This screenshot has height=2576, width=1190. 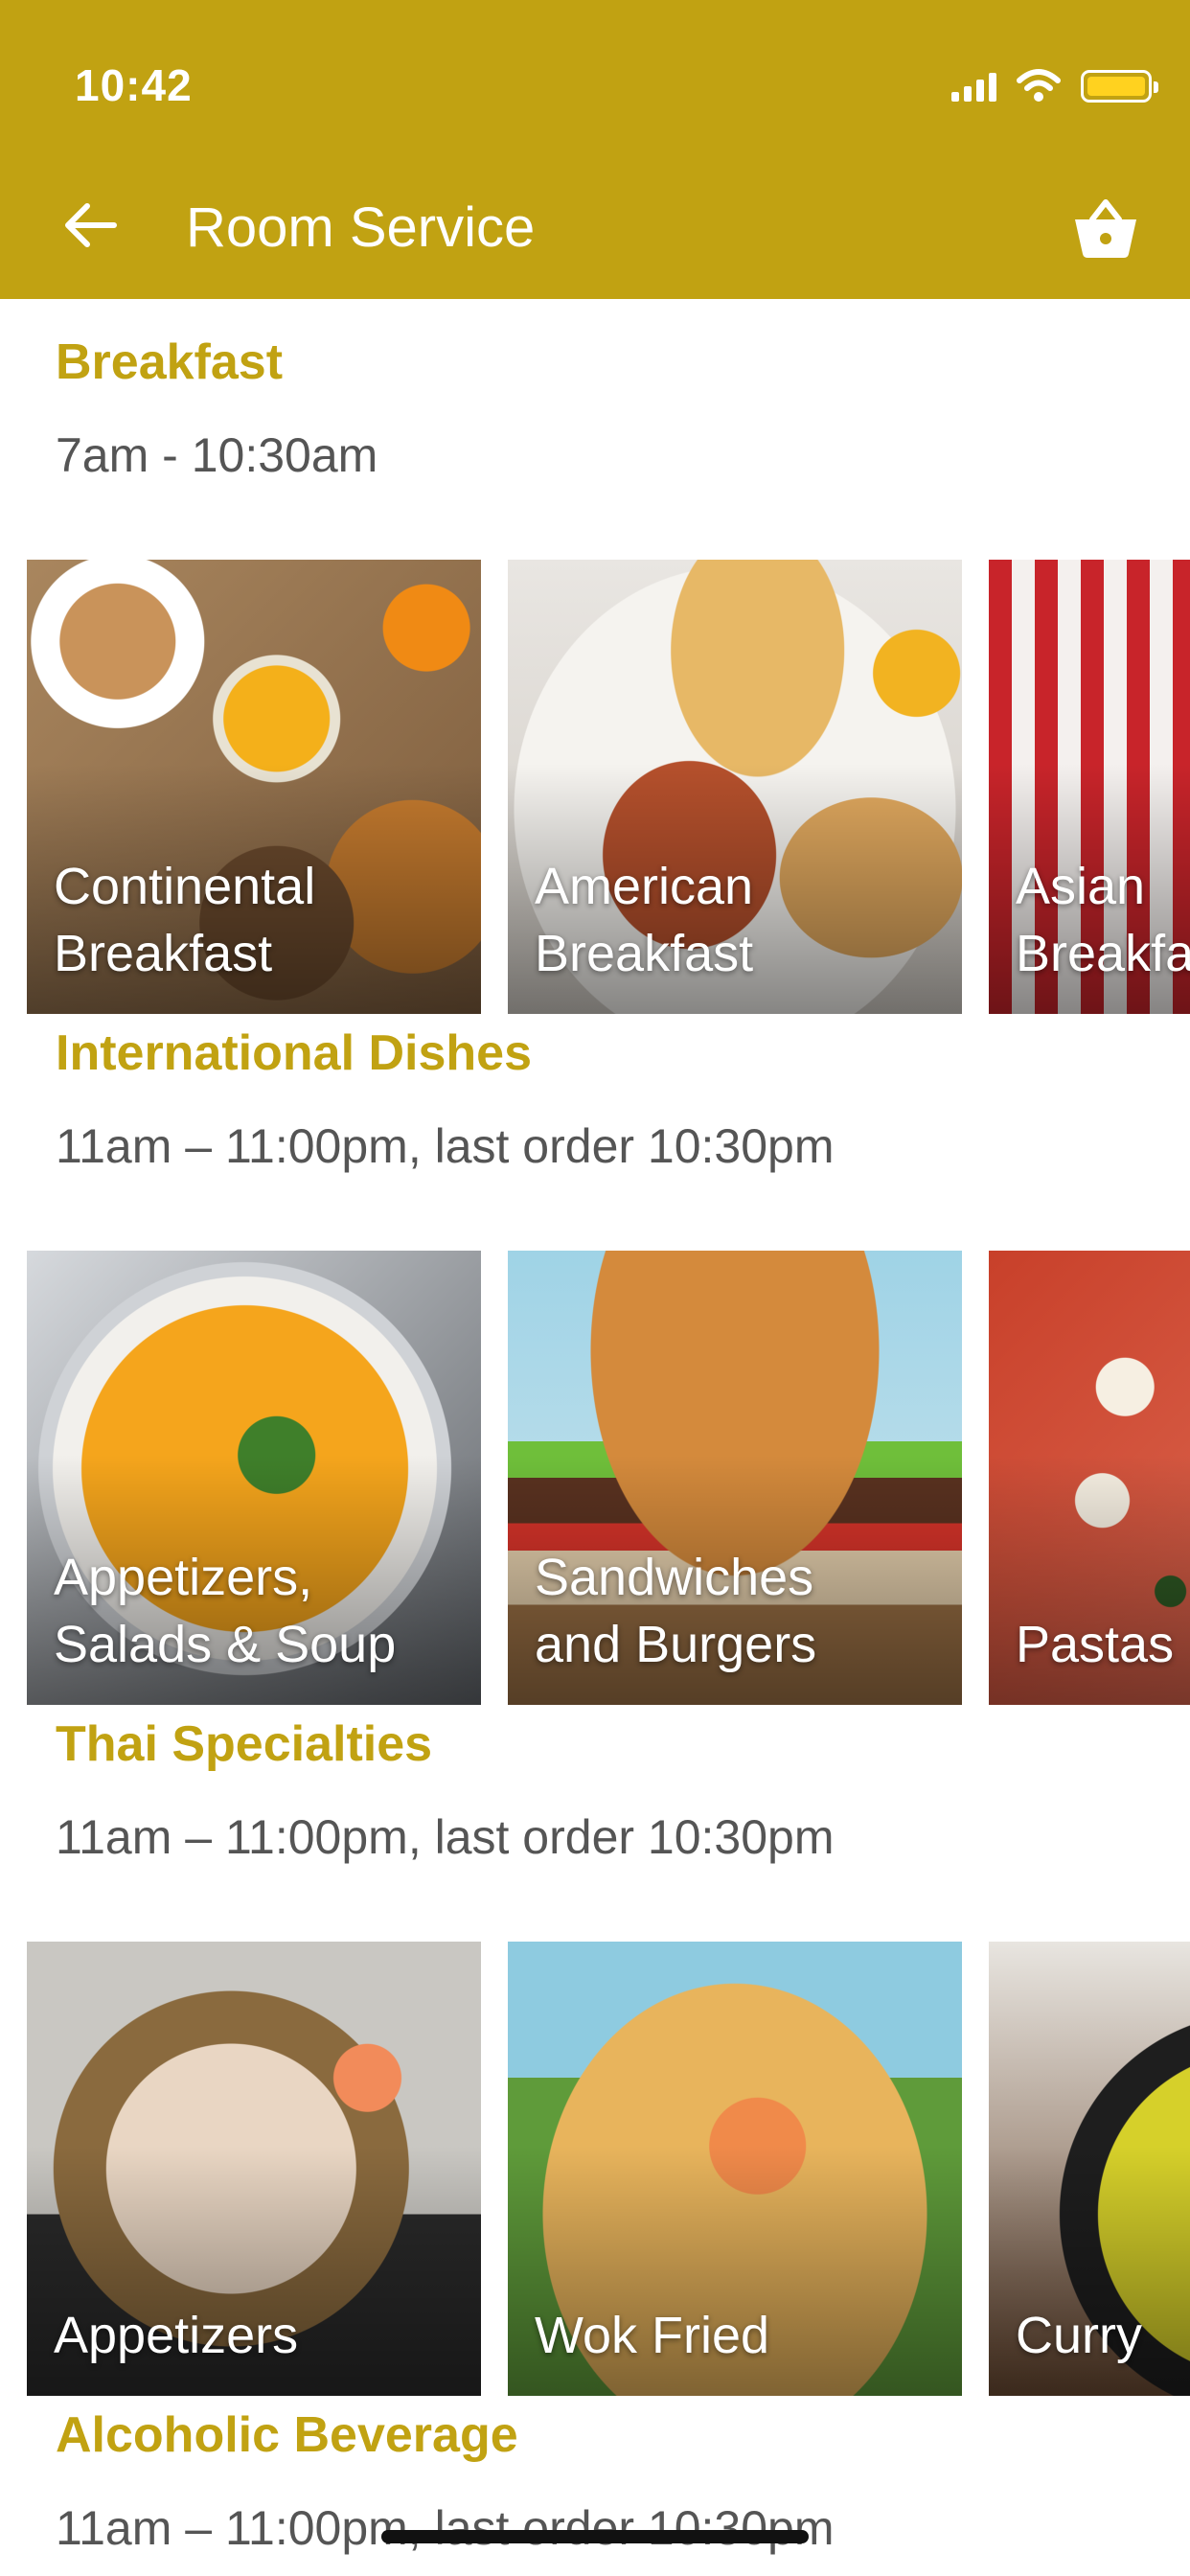 I want to click on category-label: Asian Breakfast, so click(x=1103, y=920).